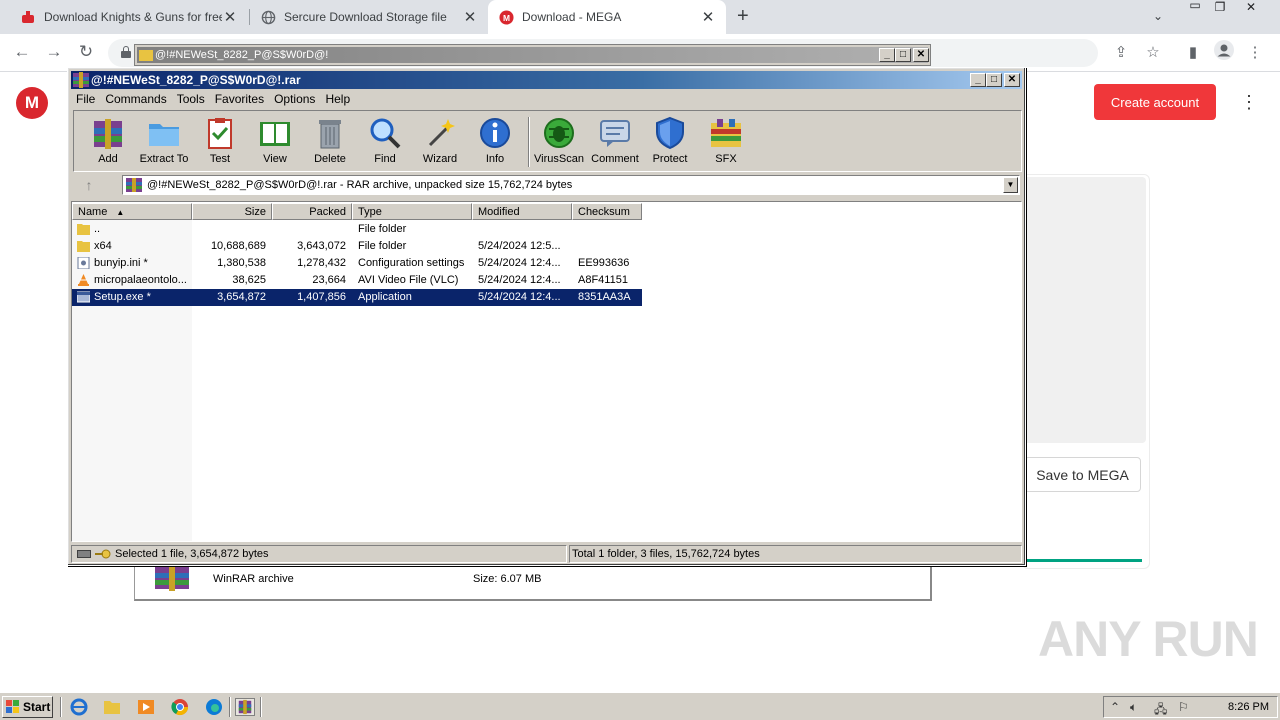  What do you see at coordinates (86, 52) in the screenshot?
I see `reload-icon: ↻` at bounding box center [86, 52].